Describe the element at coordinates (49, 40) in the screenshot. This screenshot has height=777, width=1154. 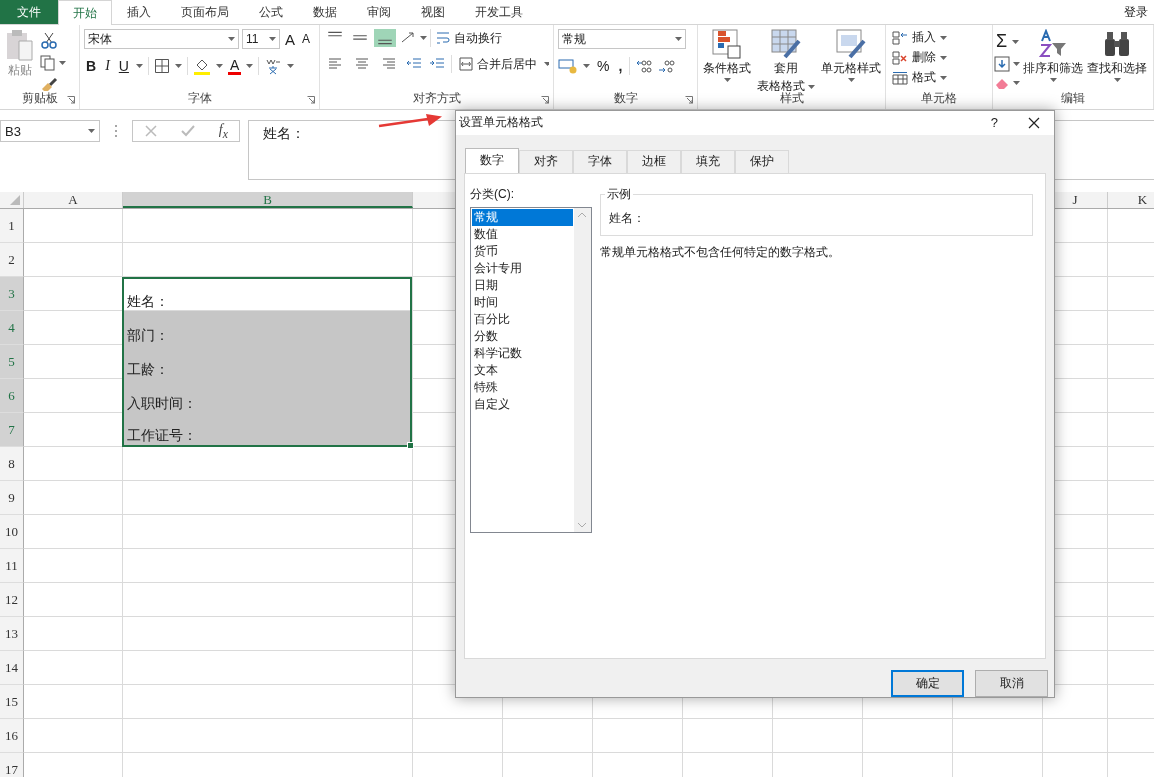
I see `scissors-icon` at that location.